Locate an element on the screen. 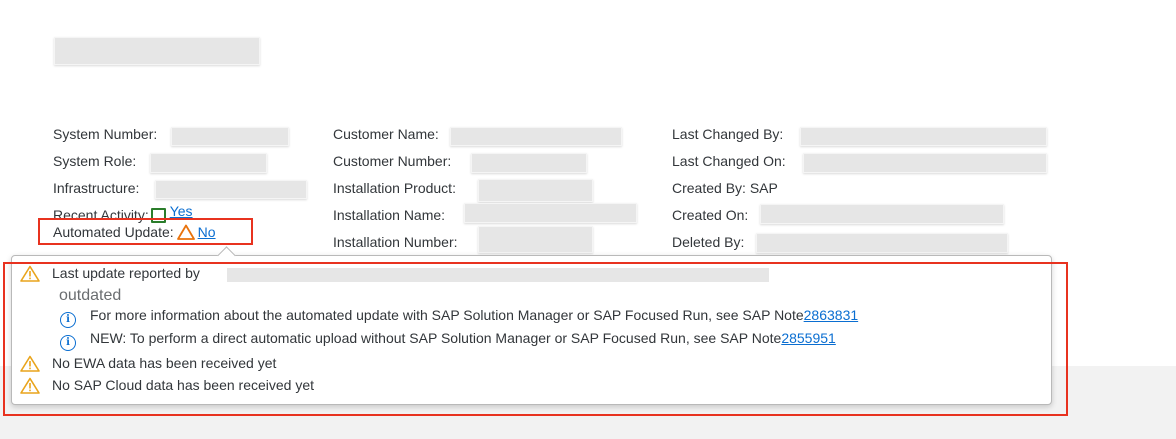 The height and width of the screenshot is (439, 1176). customer-number-label: Customer Number: is located at coordinates (392, 161).